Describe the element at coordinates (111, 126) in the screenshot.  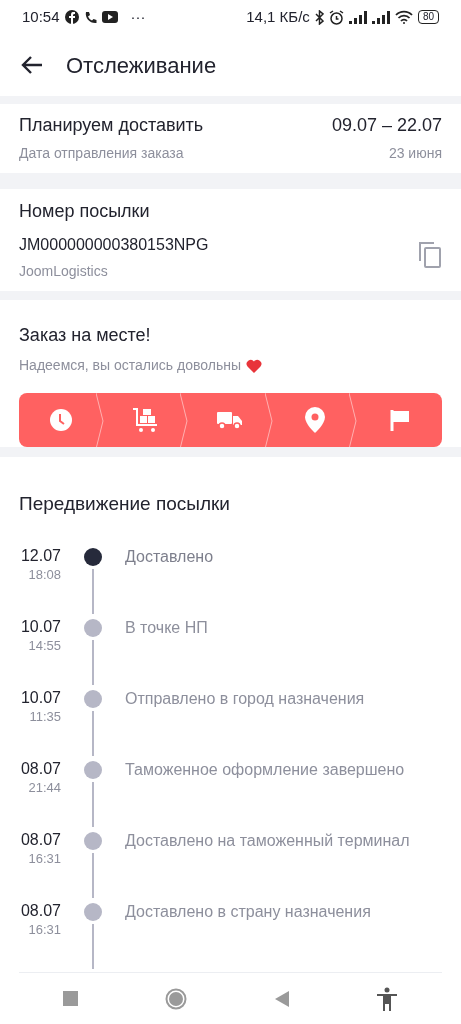
I see `delivery-title: Планируем доставить` at that location.